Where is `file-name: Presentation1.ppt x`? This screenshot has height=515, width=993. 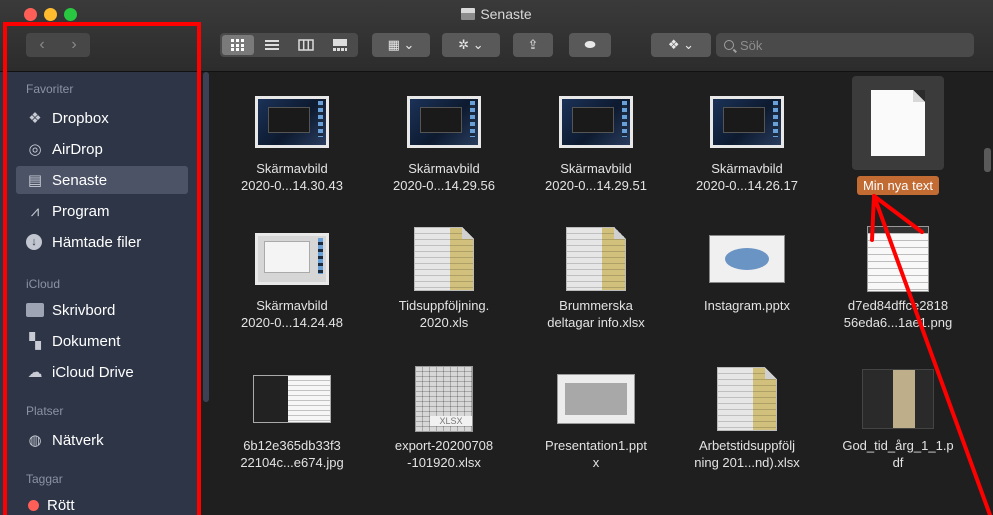
file-name: Presentation1.ppt x is located at coordinates (596, 454).